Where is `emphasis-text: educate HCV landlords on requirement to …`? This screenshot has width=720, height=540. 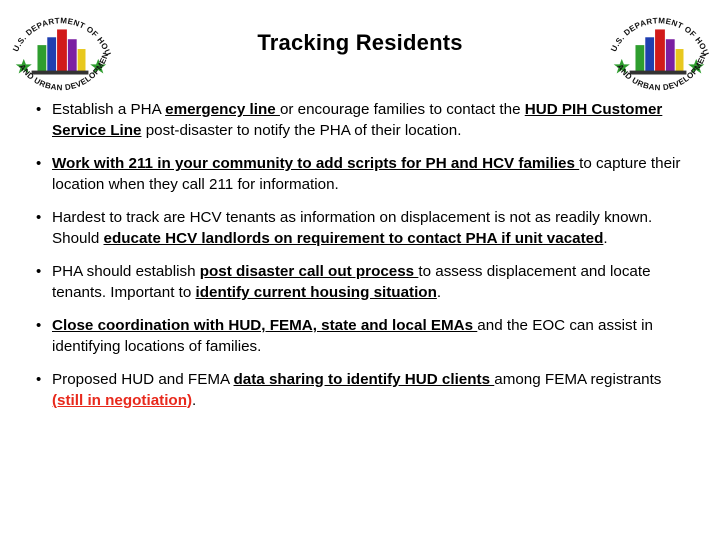 emphasis-text: educate HCV landlords on requirement to … is located at coordinates (353, 238).